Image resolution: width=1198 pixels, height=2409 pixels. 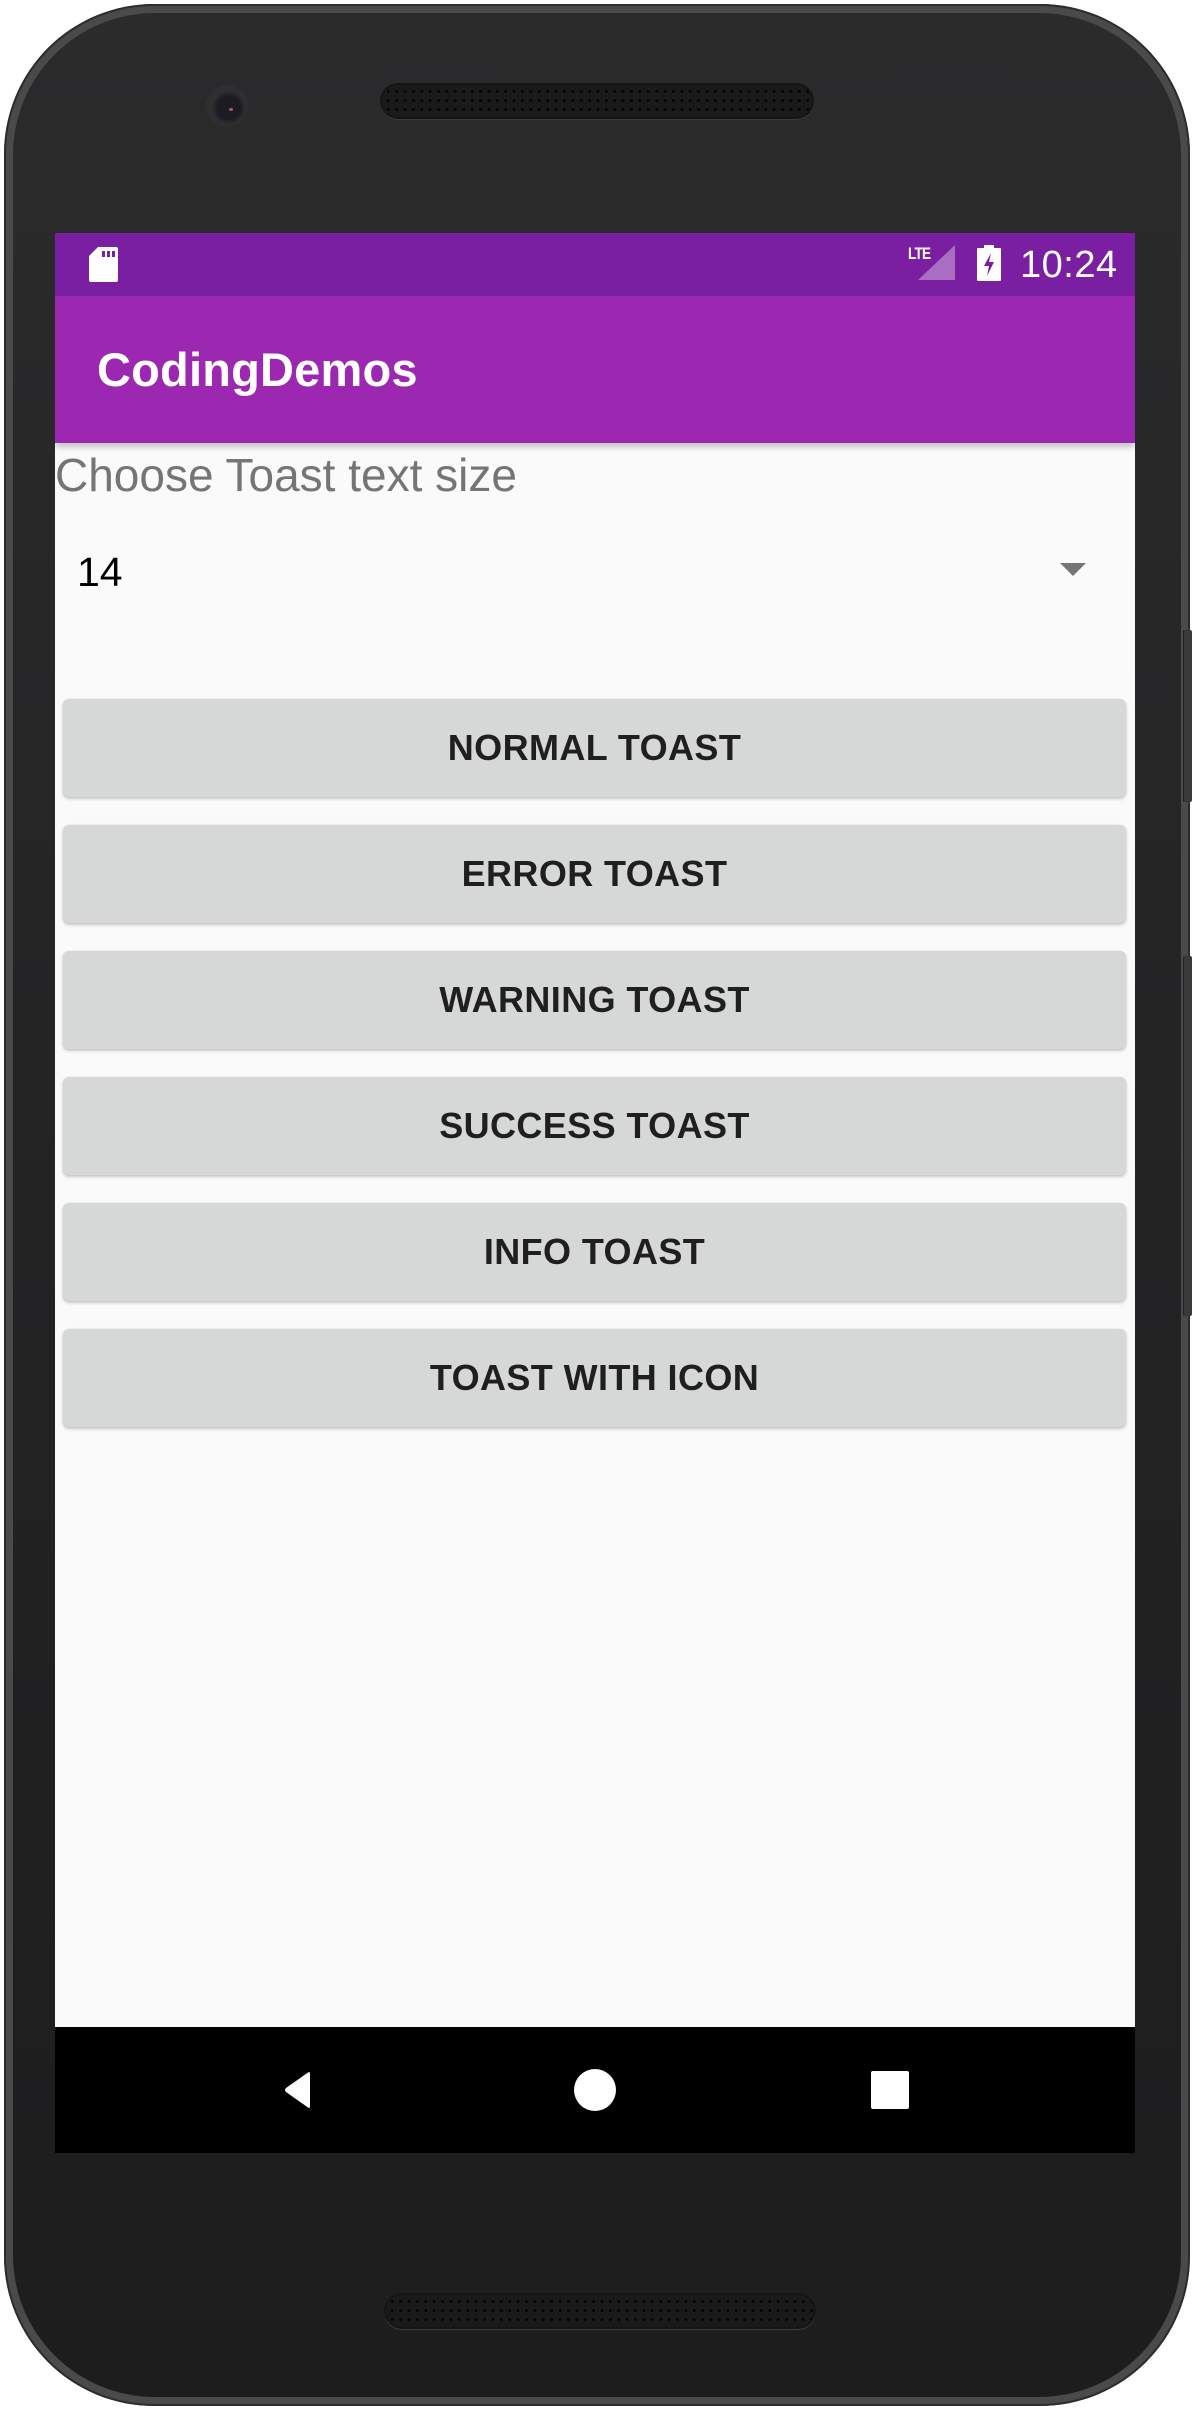 What do you see at coordinates (595, 264) in the screenshot?
I see `status-bar: LTE 10:24` at bounding box center [595, 264].